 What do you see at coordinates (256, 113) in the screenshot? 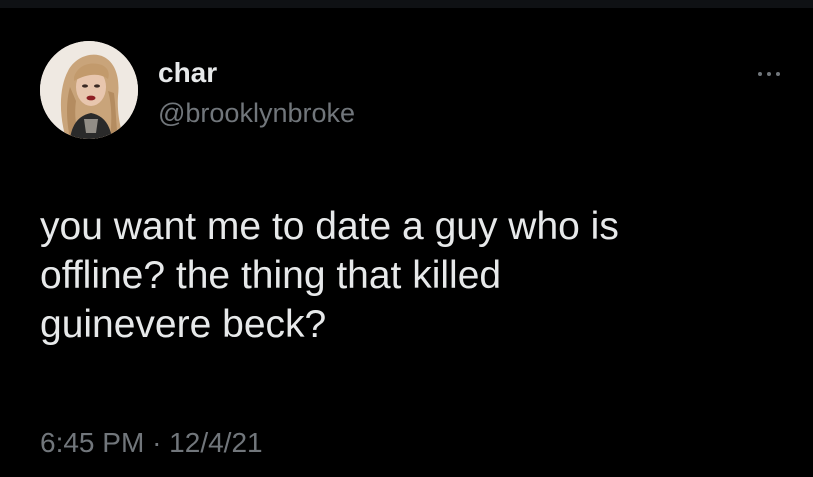
I see `user-handle: @brooklynbroke` at bounding box center [256, 113].